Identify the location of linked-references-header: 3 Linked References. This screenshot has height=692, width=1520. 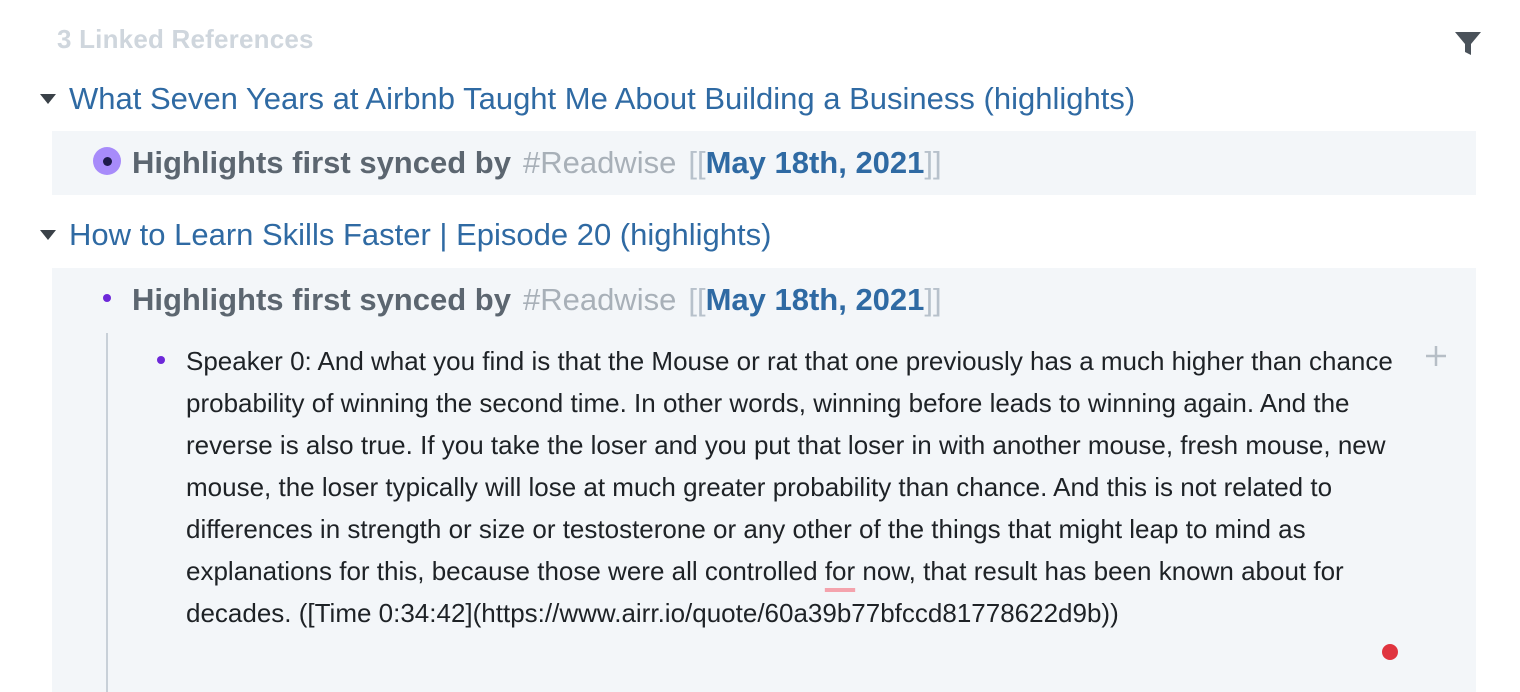
(185, 39).